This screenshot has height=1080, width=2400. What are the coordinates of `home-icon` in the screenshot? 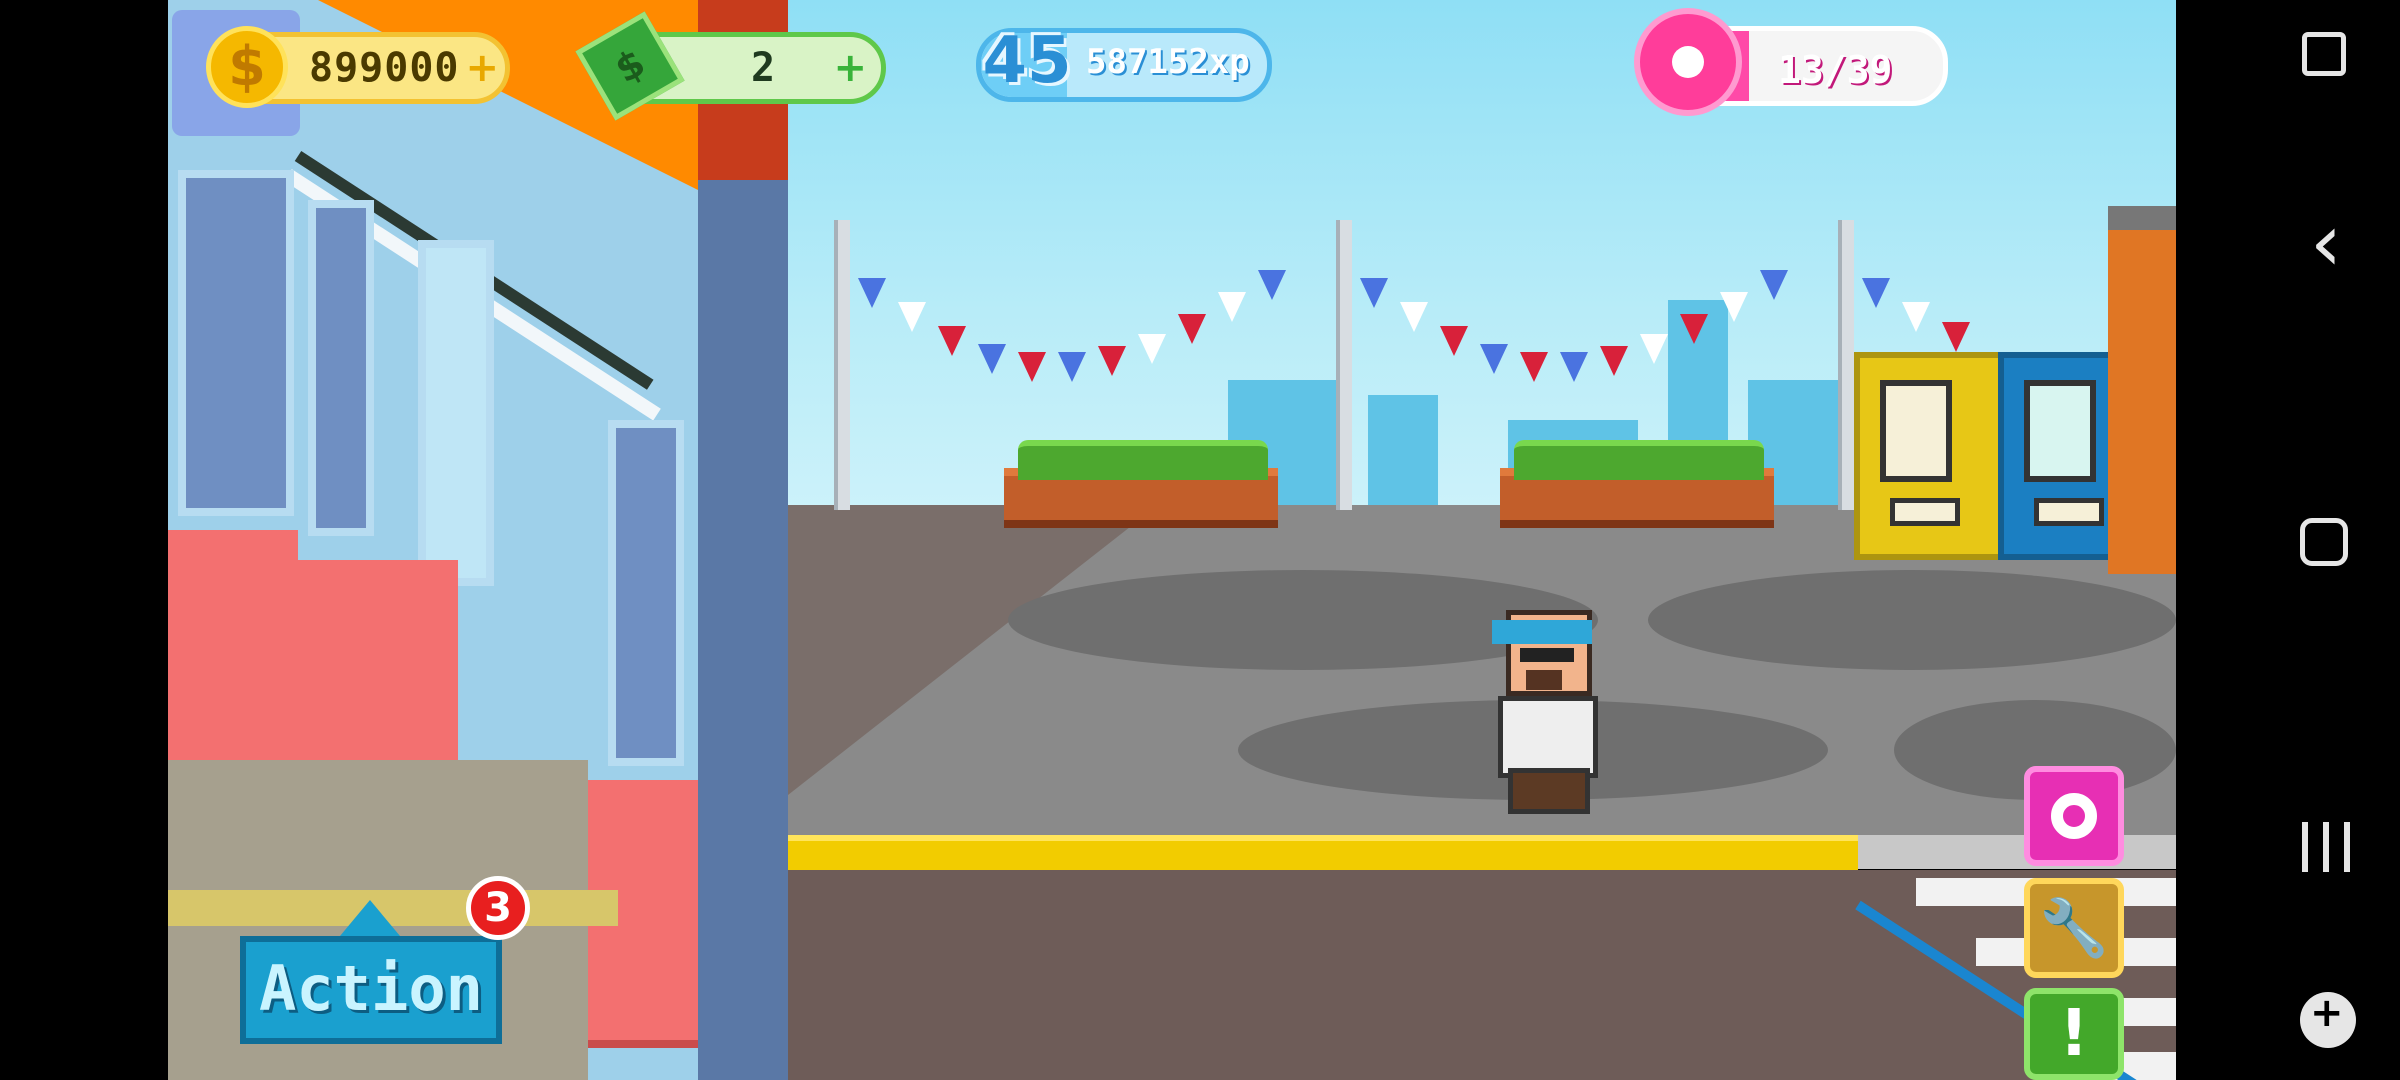 It's located at (2324, 542).